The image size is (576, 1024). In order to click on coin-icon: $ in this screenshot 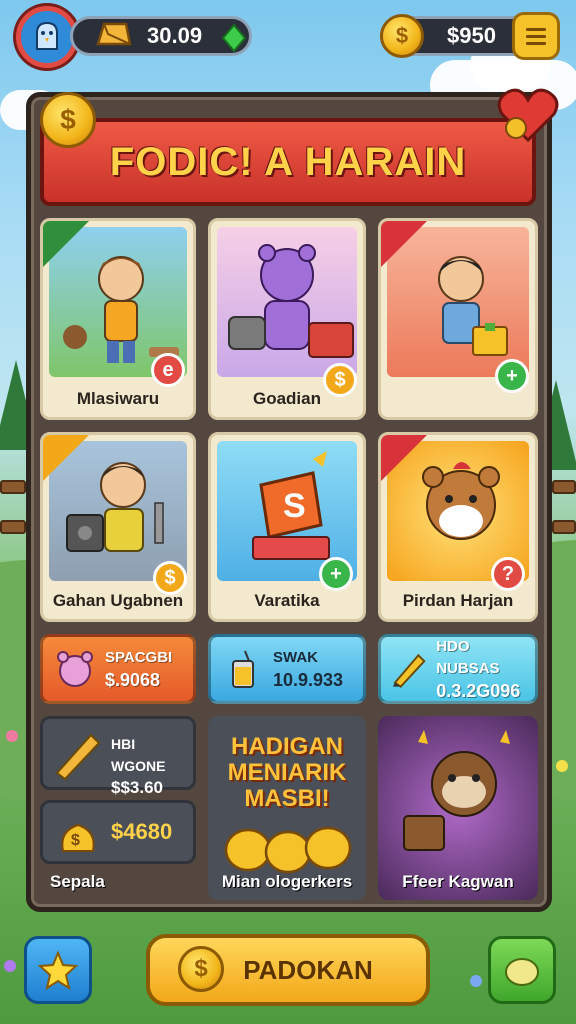, I will do `click(402, 36)`.